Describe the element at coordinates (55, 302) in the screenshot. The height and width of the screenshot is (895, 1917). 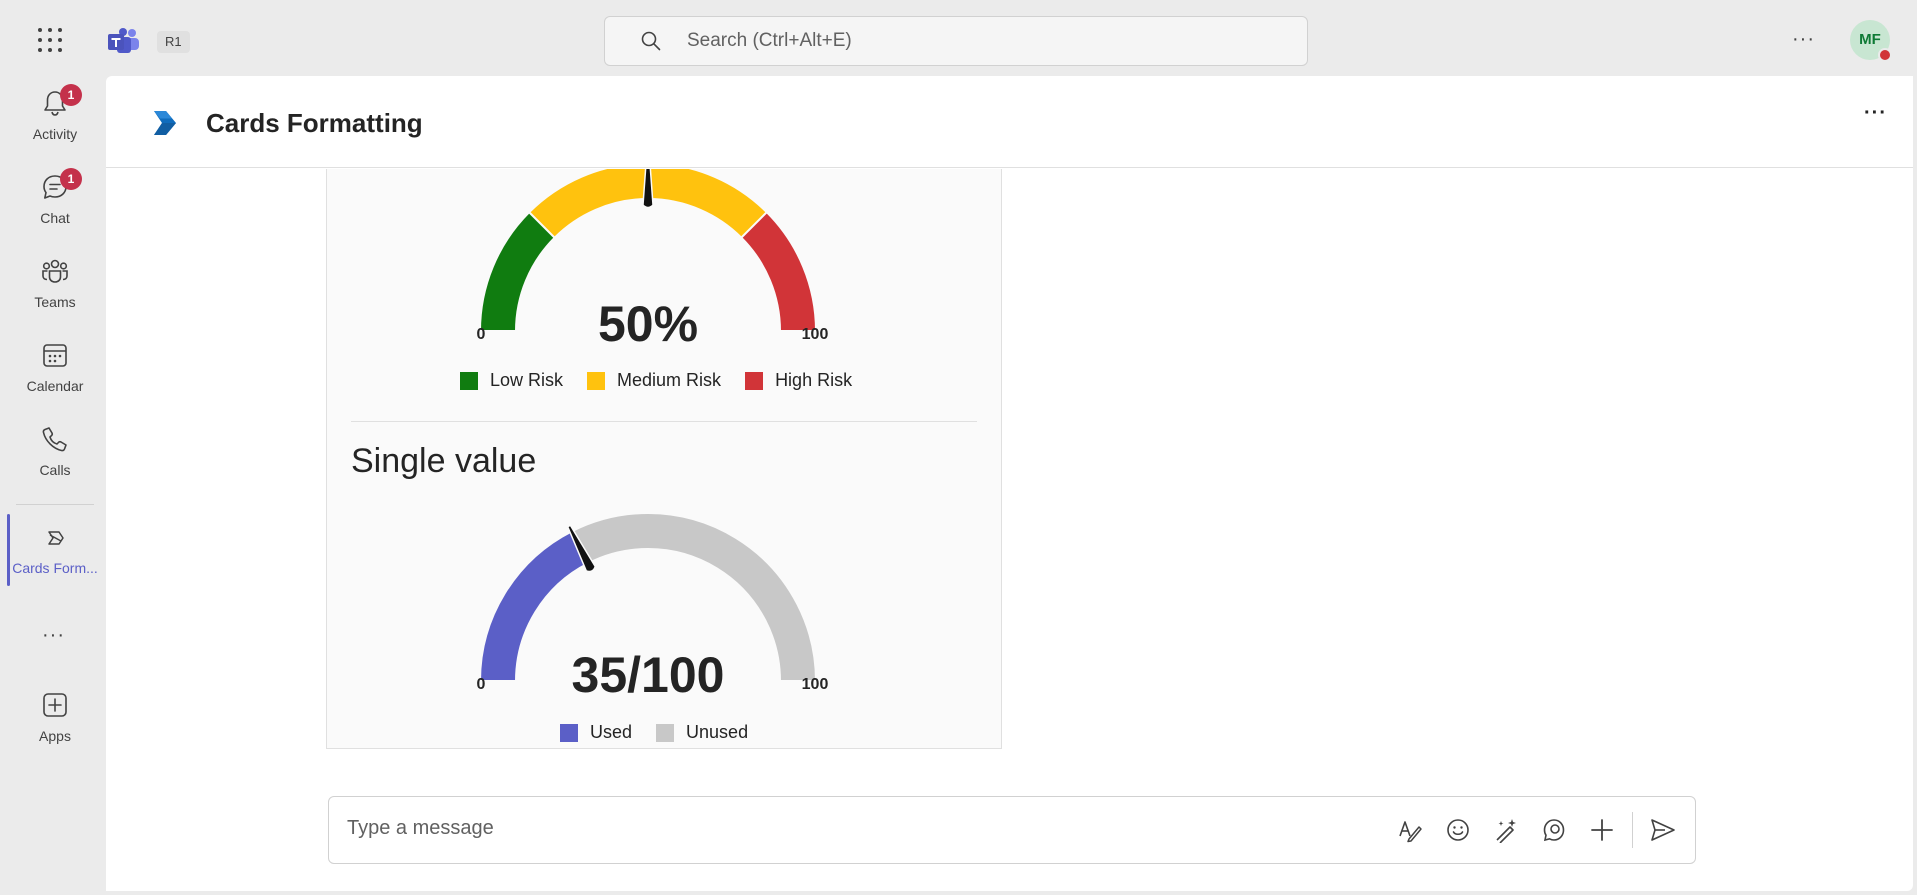
I see `rail-item-label: Teams` at that location.